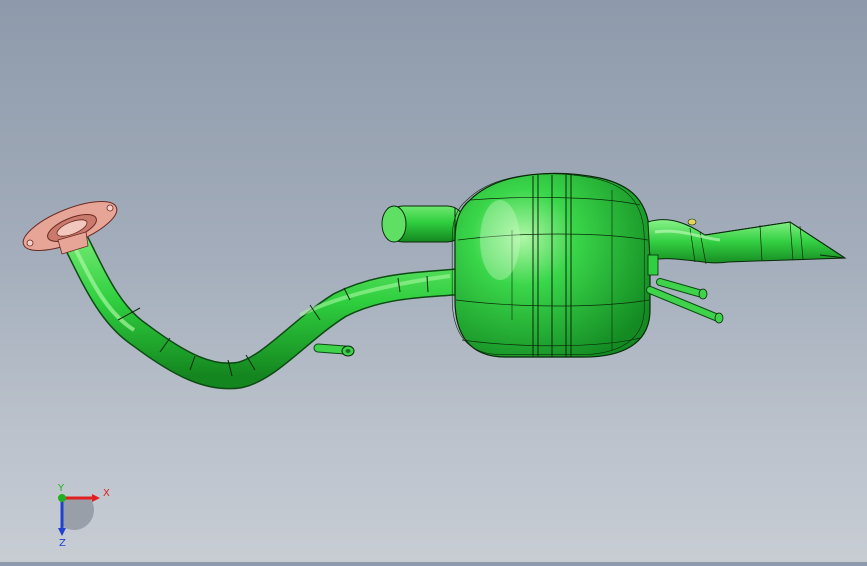 Image resolution: width=867 pixels, height=566 pixels. I want to click on triad-plane-shading, so click(78, 514).